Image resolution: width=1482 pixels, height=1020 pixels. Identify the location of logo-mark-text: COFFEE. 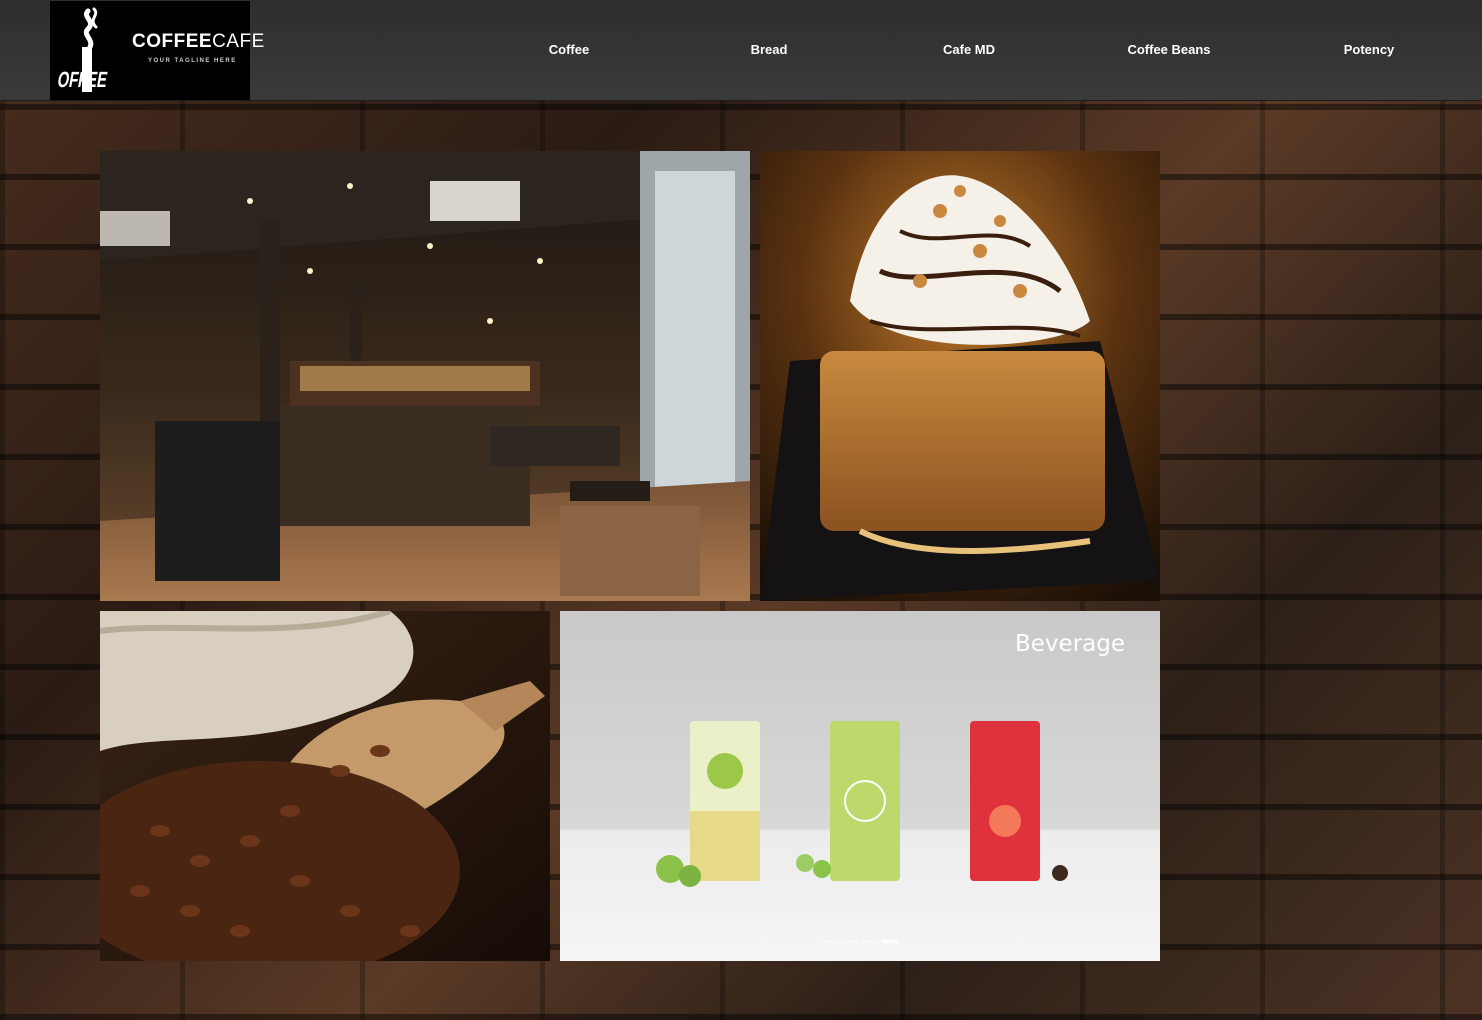
(83, 79).